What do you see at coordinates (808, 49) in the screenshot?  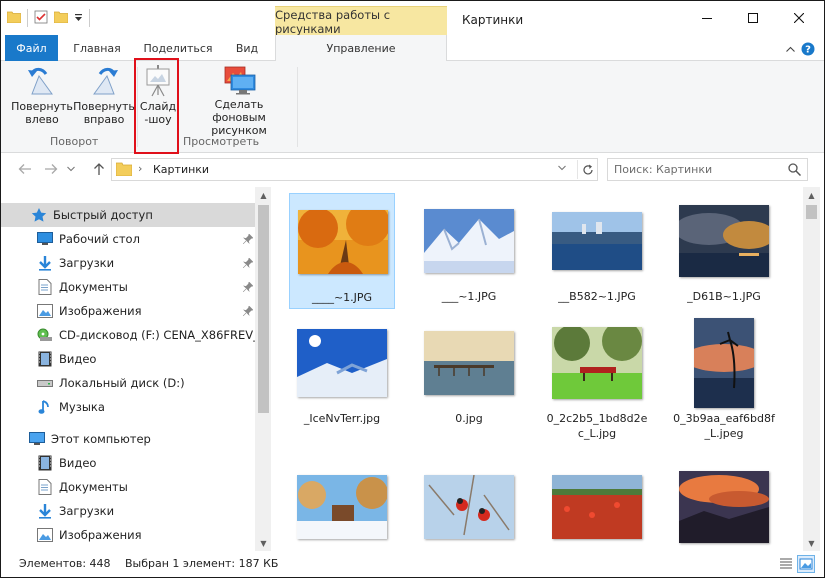 I see `help-button: ?` at bounding box center [808, 49].